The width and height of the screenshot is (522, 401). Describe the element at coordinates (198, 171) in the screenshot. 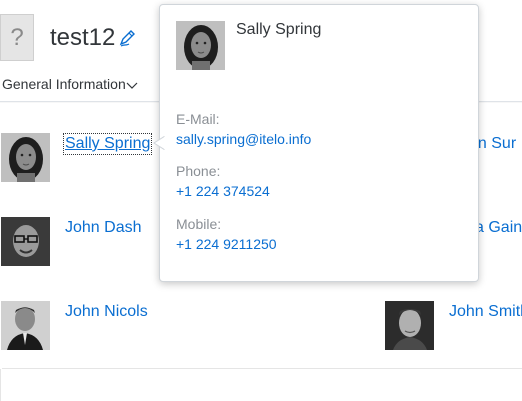

I see `phone-label: Phone:` at that location.